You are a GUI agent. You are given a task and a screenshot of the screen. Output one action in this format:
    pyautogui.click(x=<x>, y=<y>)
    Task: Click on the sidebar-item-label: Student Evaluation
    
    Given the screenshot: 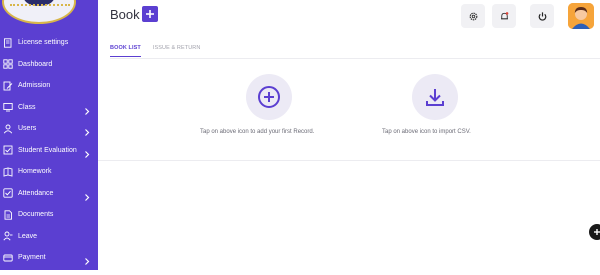 What is the action you would take?
    pyautogui.click(x=47, y=150)
    